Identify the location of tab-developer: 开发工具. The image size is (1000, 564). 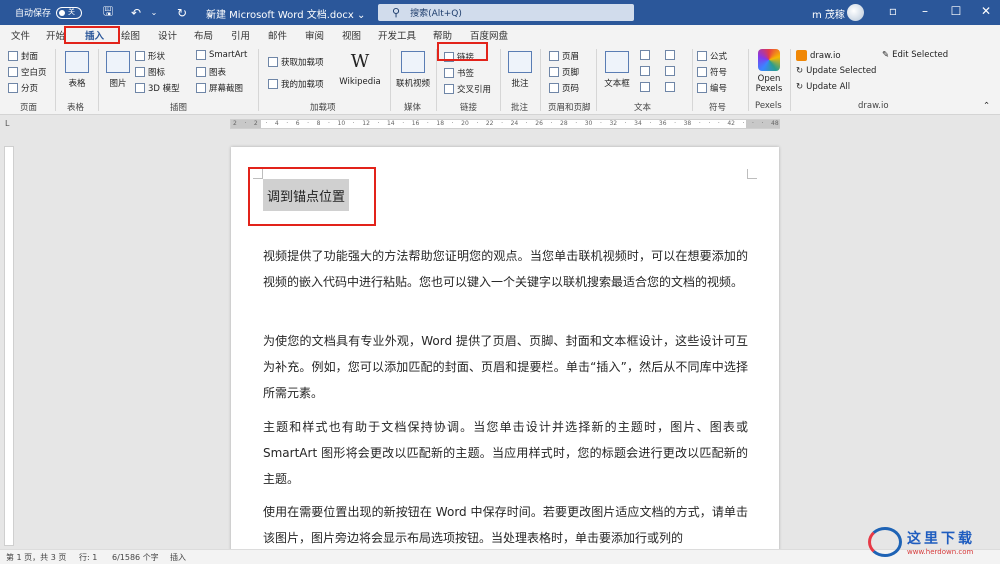
(397, 35).